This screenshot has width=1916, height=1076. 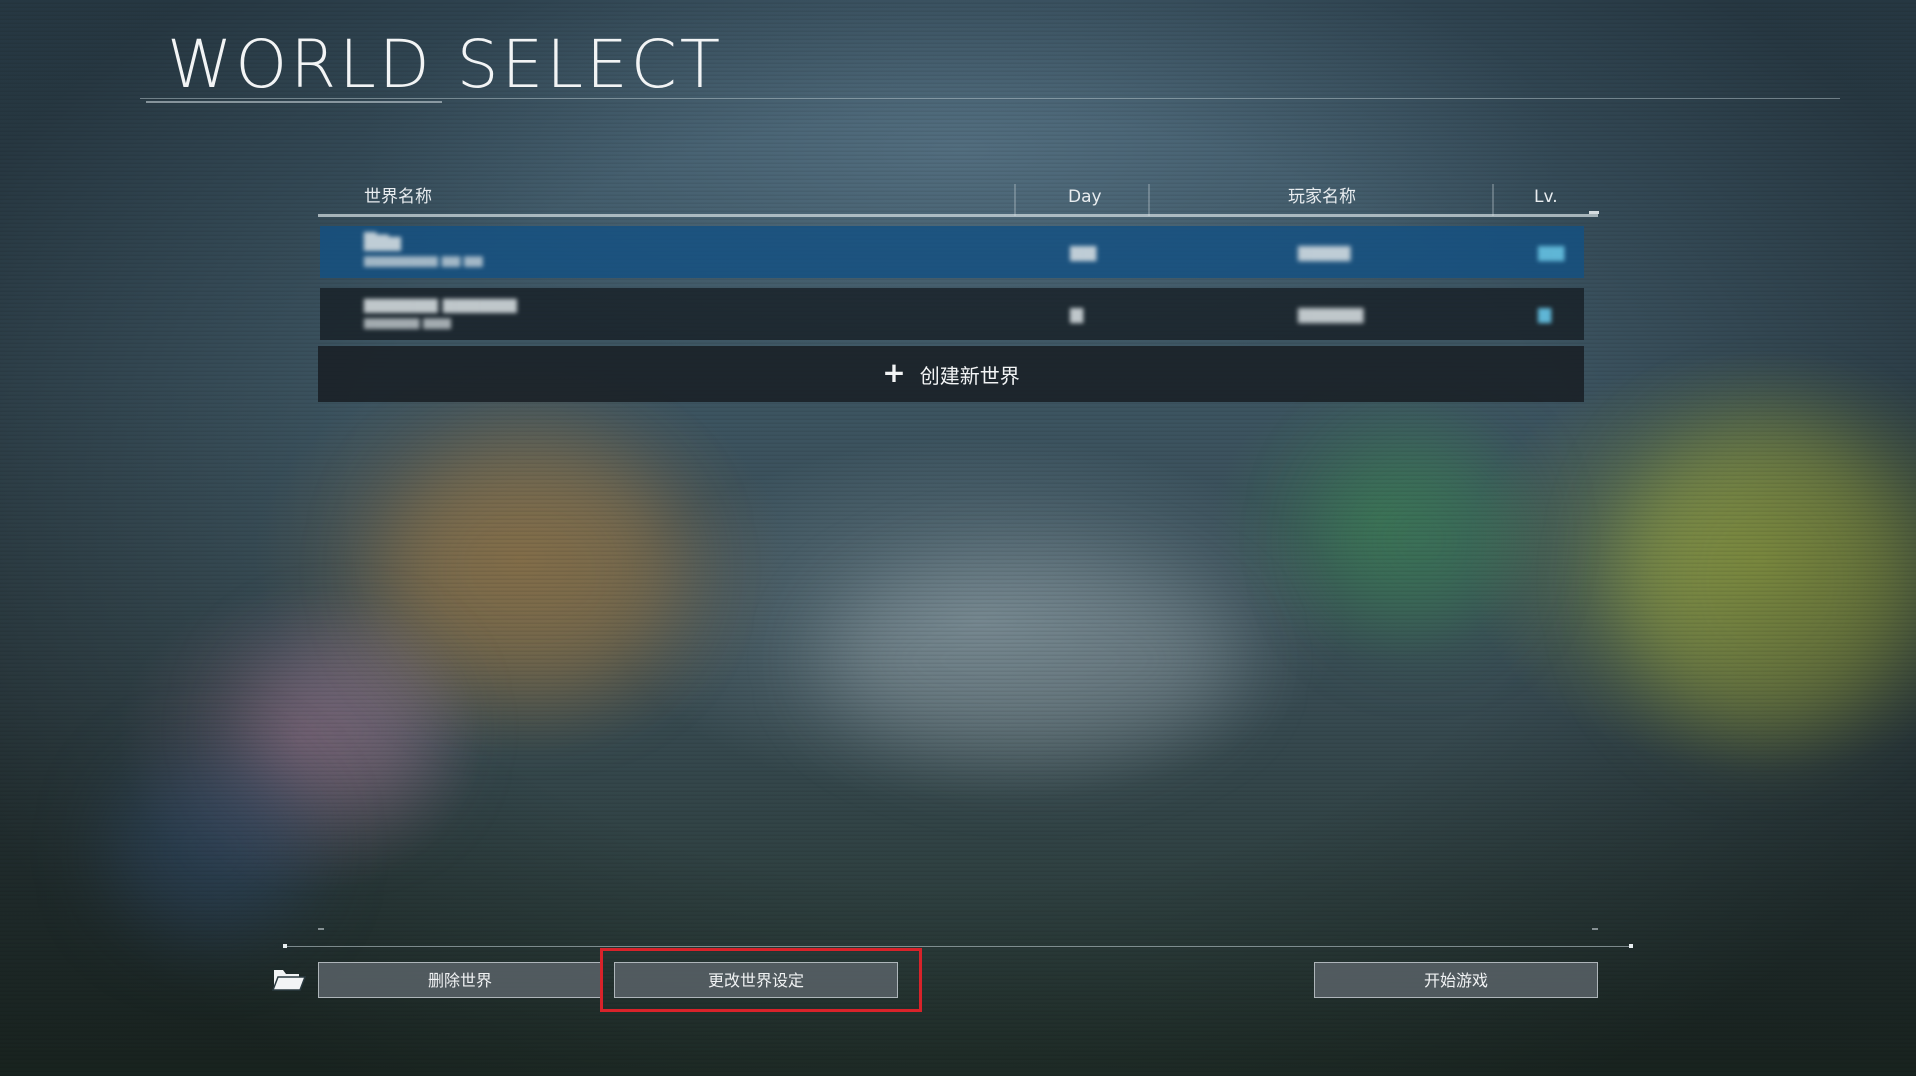 I want to click on title-accent-line, so click(x=294, y=102).